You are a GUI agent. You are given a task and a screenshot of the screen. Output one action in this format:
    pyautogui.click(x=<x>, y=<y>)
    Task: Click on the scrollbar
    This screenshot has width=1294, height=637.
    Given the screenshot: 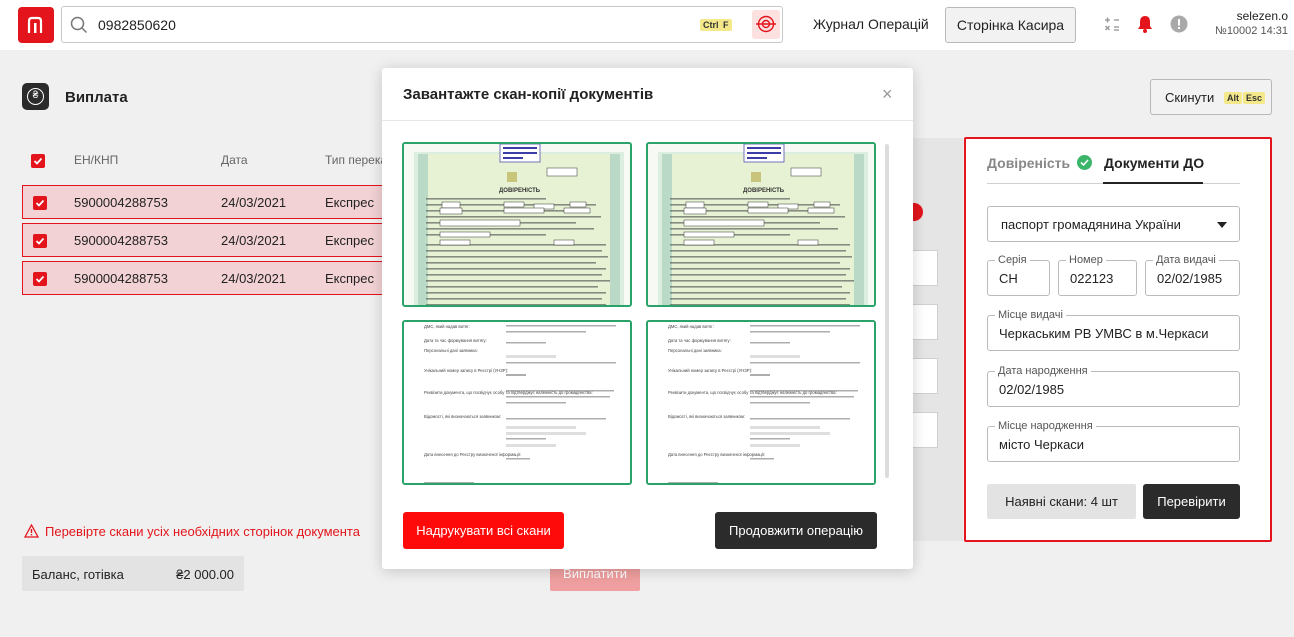 What is the action you would take?
    pyautogui.click(x=887, y=311)
    